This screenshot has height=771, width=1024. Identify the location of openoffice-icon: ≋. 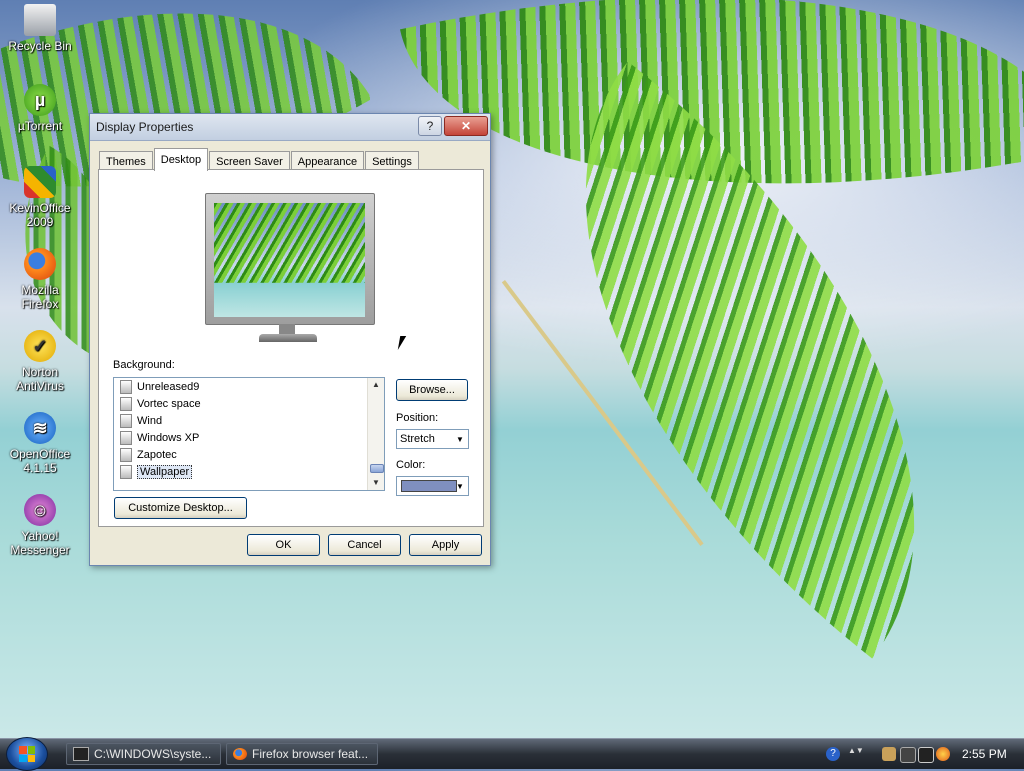
(40, 428).